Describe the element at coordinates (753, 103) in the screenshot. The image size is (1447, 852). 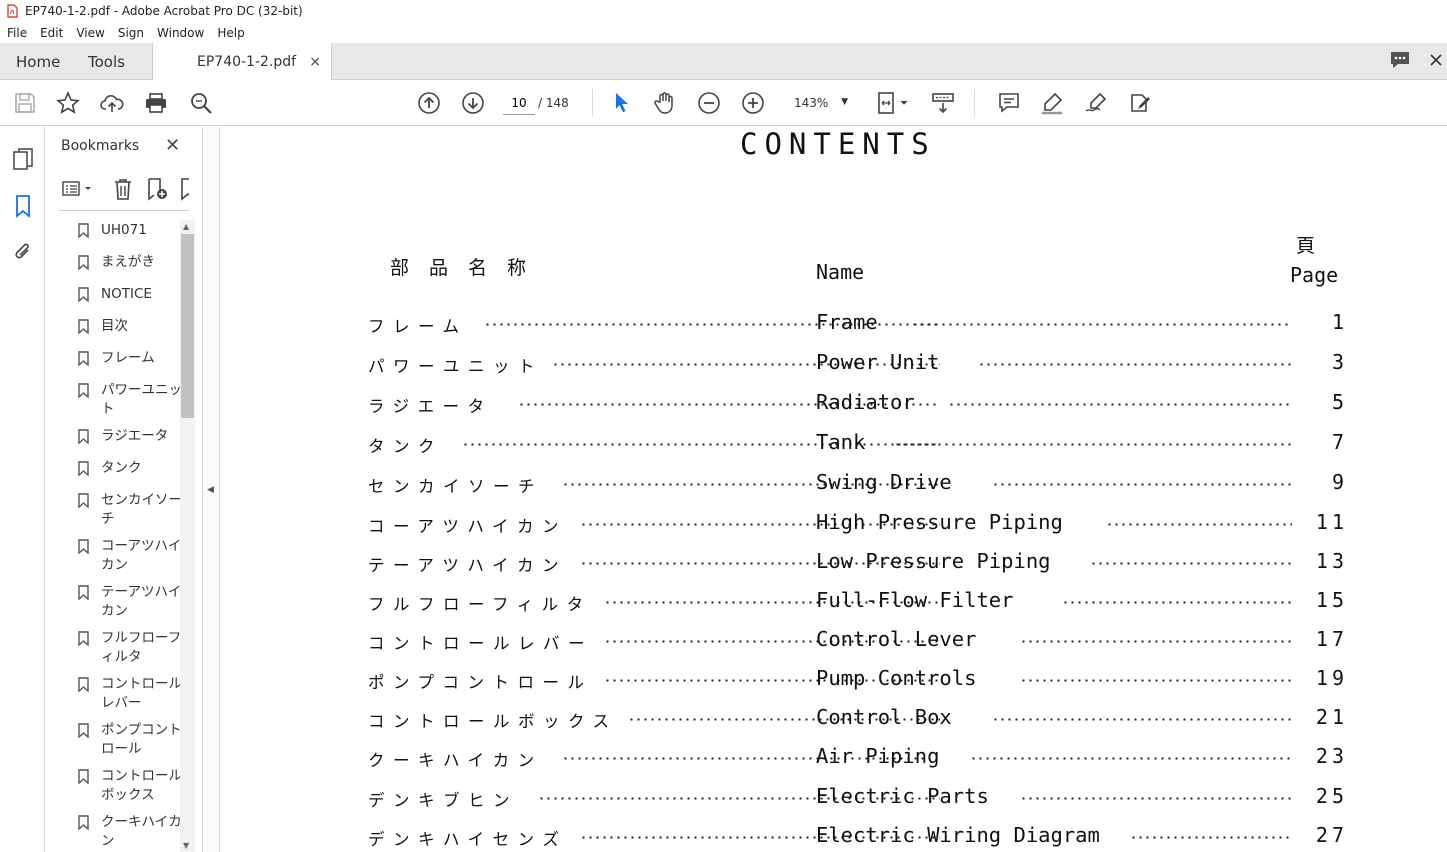
I see `zoom-in-icon` at that location.